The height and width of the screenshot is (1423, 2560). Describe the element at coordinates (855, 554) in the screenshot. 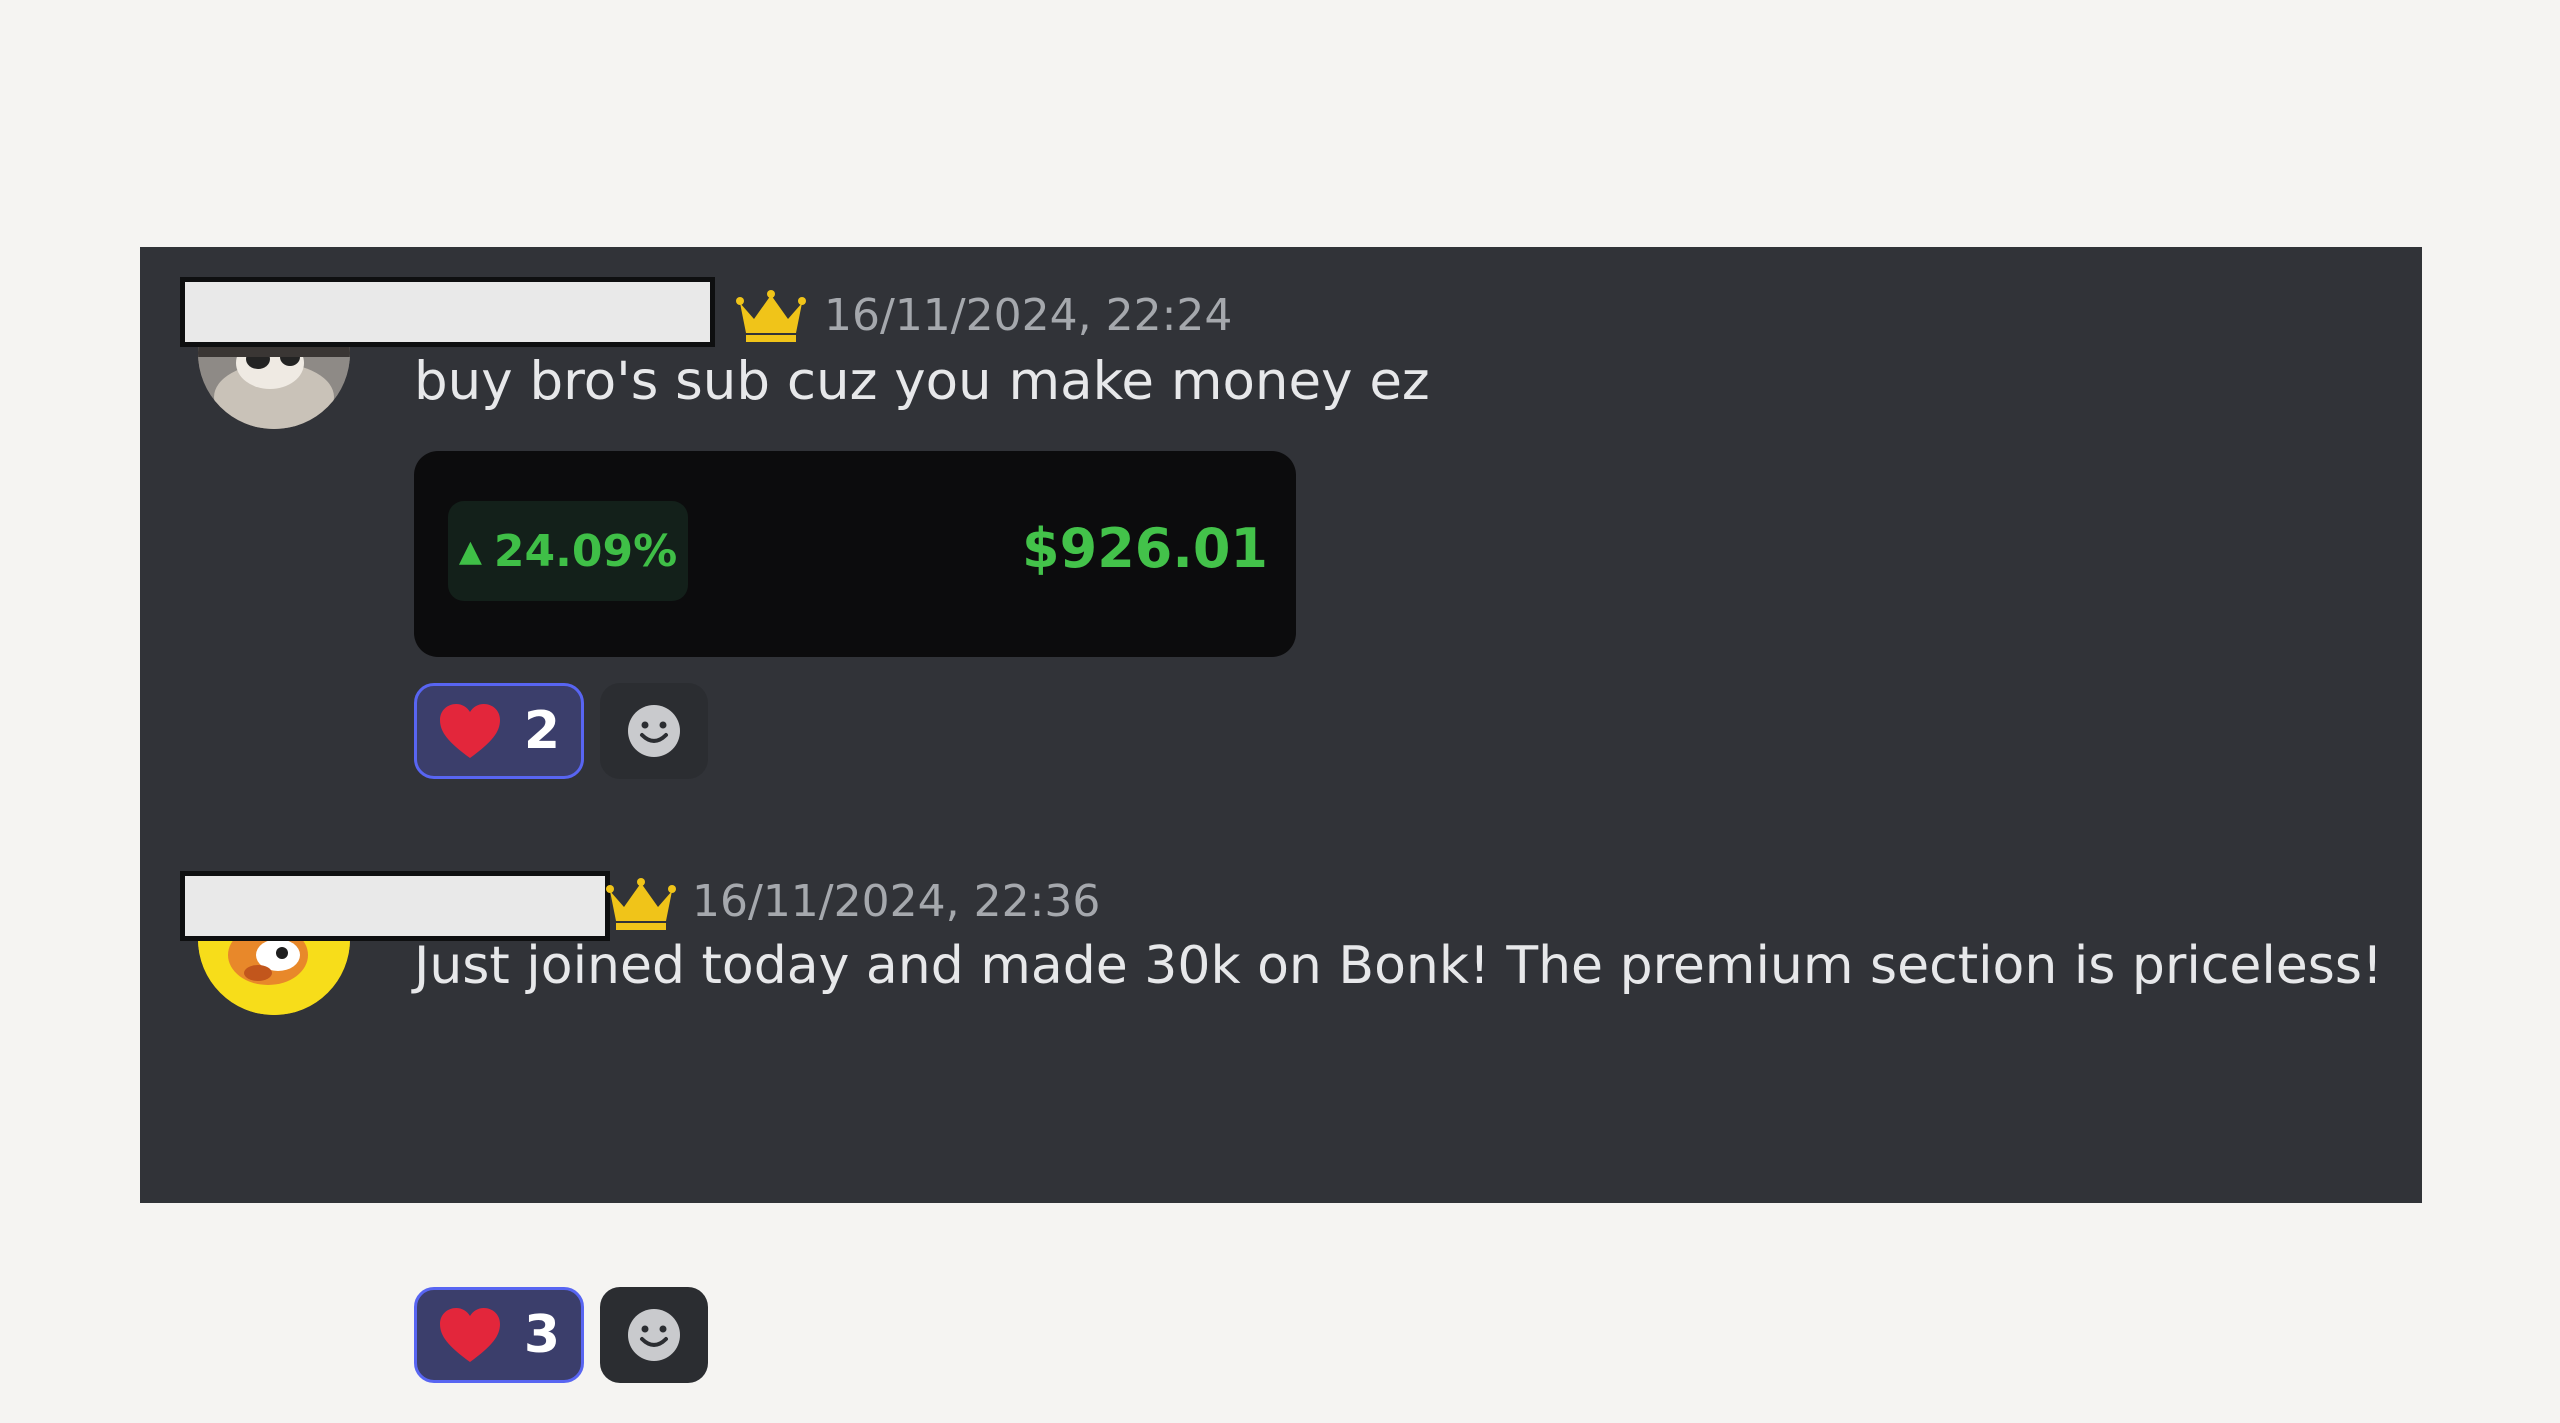

I see `pnl-embed-card: ▲ 24.09% $926.01` at that location.